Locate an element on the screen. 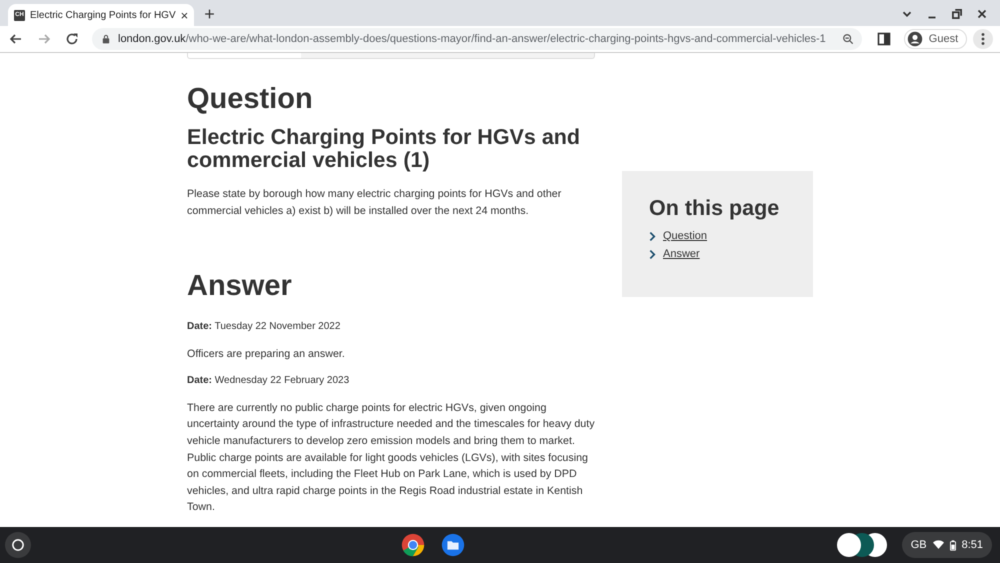  status-area: GB 8:51 is located at coordinates (947, 545).